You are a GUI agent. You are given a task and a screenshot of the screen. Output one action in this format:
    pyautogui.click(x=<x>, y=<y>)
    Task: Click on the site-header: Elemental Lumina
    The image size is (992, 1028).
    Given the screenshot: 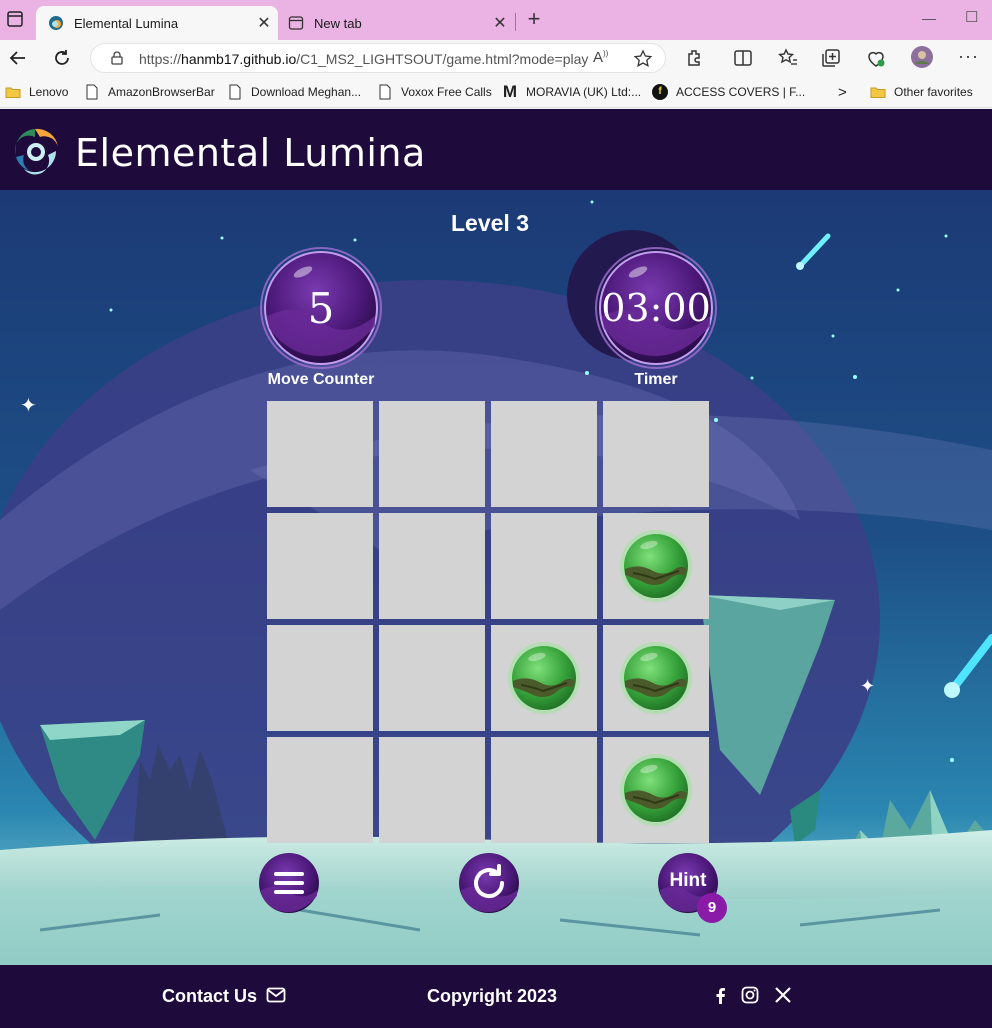 What is the action you would take?
    pyautogui.click(x=496, y=149)
    